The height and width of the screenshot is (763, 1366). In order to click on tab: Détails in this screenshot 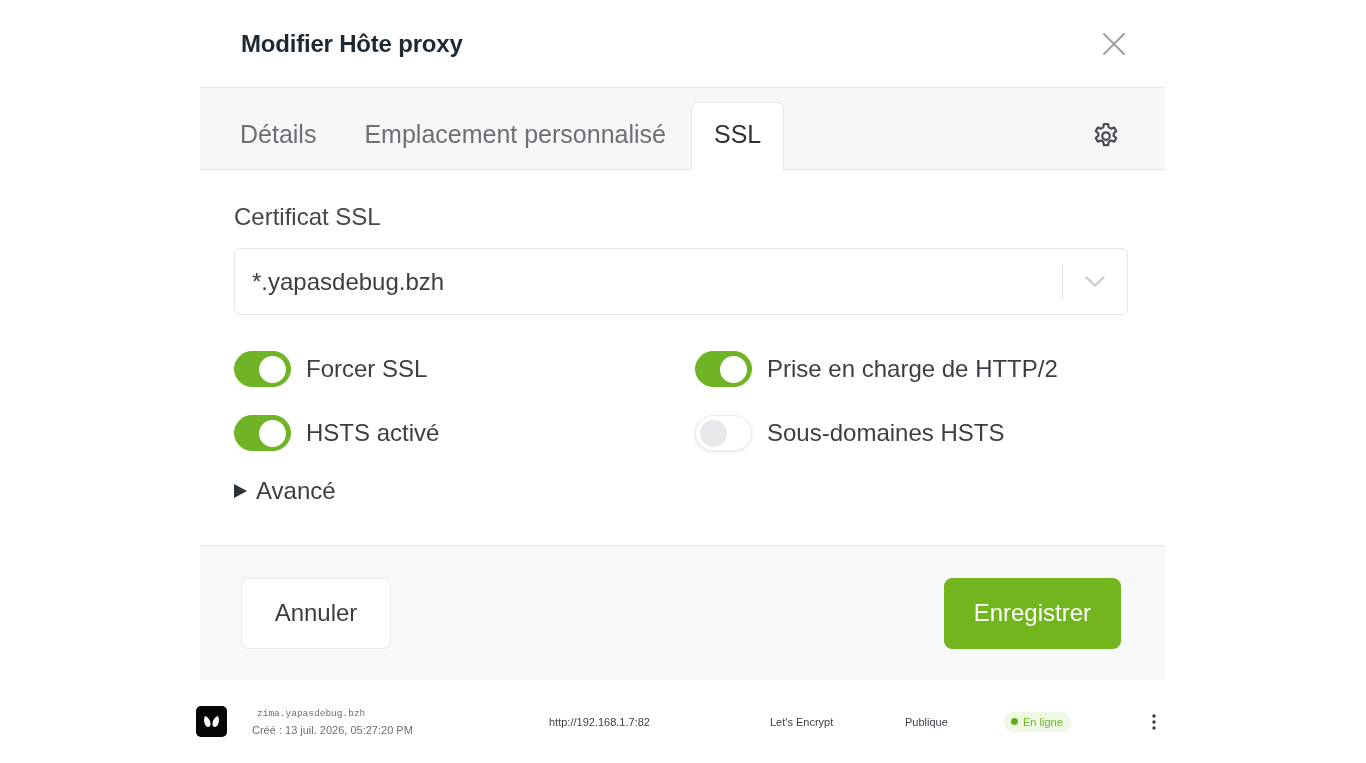, I will do `click(278, 136)`.